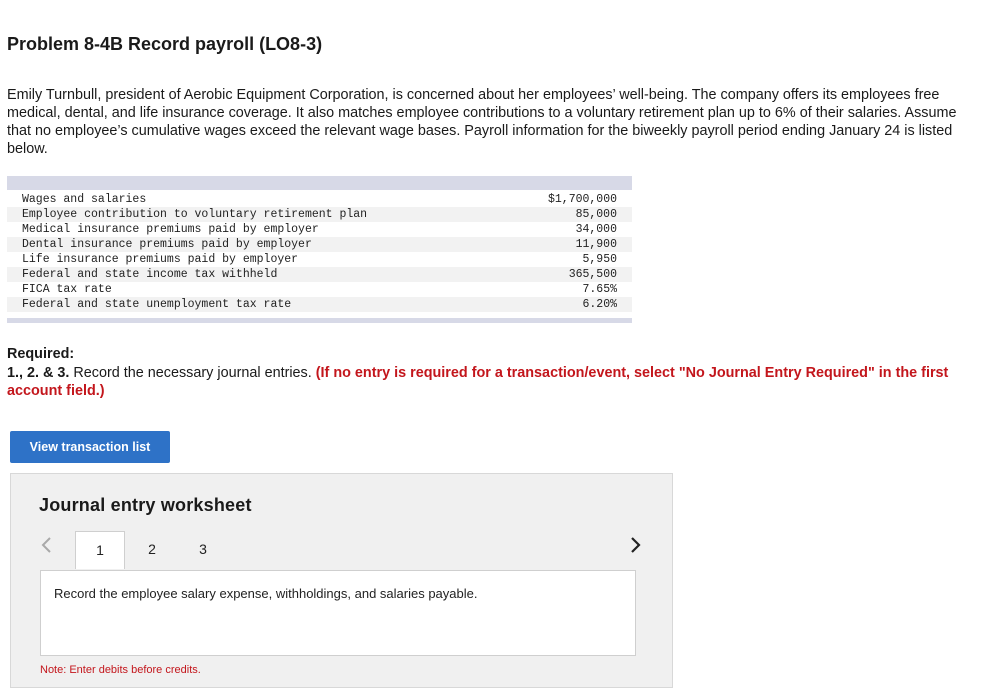 Image resolution: width=985 pixels, height=688 pixels. What do you see at coordinates (67, 289) in the screenshot?
I see `row-label: FICA tax rate` at bounding box center [67, 289].